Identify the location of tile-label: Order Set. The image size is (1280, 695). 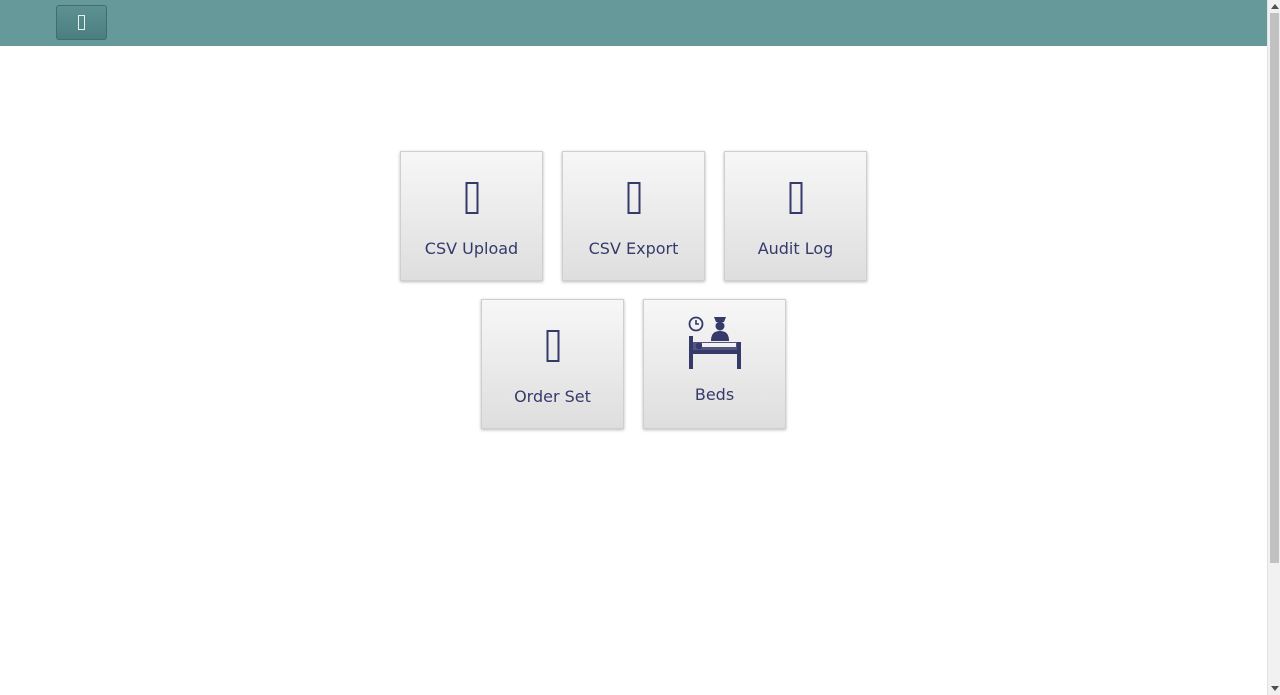
(552, 396).